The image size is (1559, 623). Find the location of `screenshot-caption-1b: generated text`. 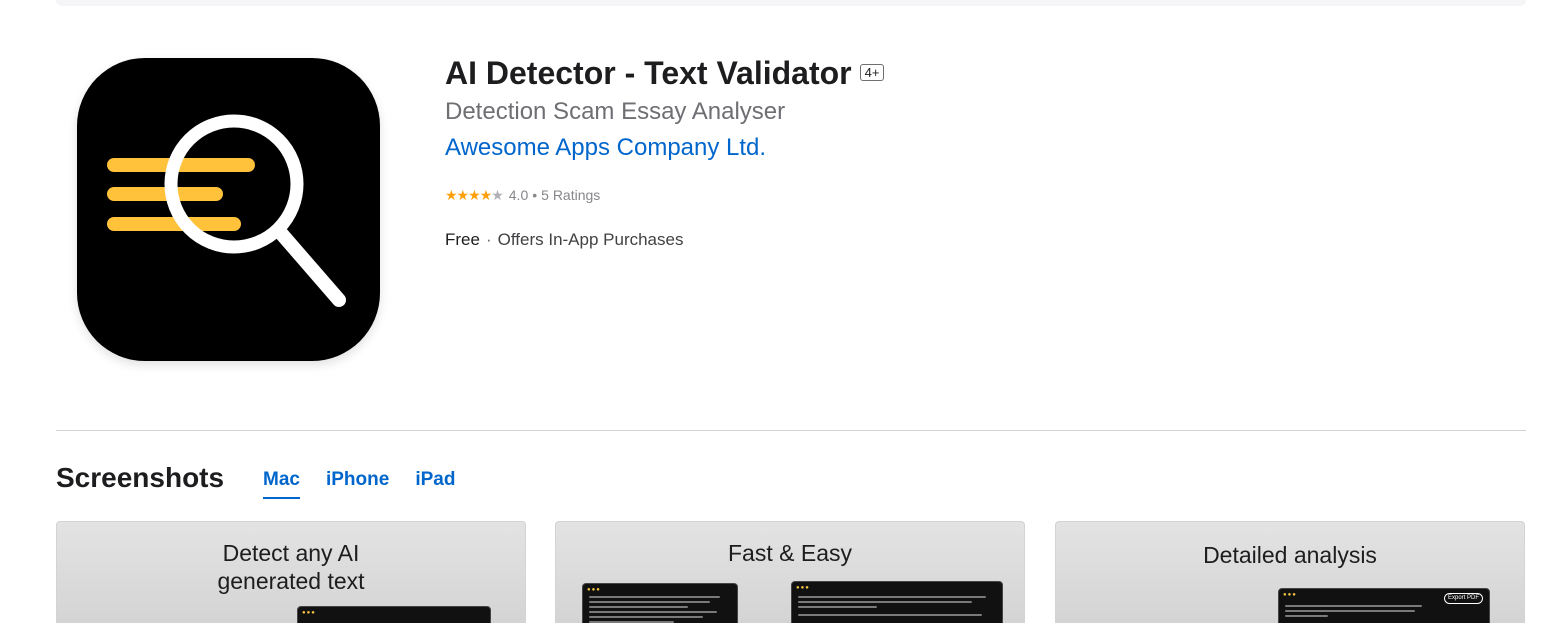

screenshot-caption-1b: generated text is located at coordinates (291, 581).